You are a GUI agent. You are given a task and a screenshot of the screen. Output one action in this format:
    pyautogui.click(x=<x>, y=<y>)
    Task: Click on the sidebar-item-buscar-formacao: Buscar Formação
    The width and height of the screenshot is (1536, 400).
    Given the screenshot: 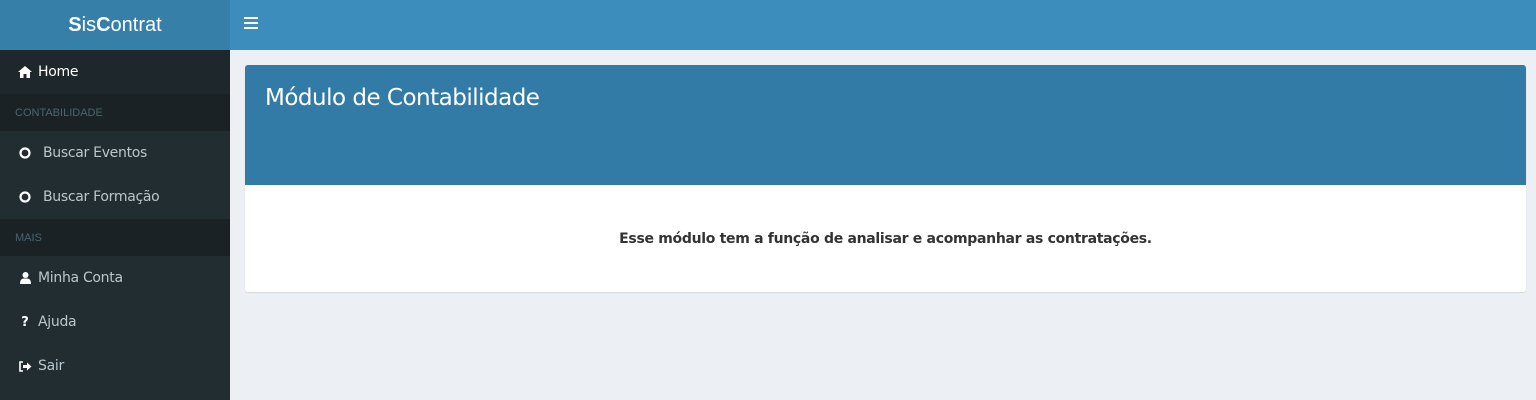 What is the action you would take?
    pyautogui.click(x=115, y=197)
    